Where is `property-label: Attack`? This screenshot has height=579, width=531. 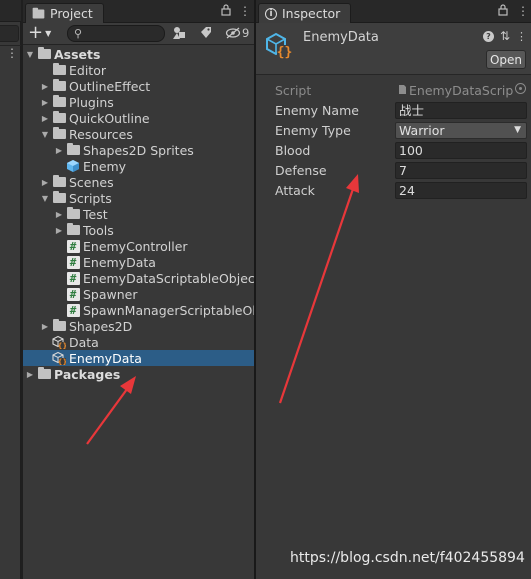
property-label: Attack is located at coordinates (295, 190).